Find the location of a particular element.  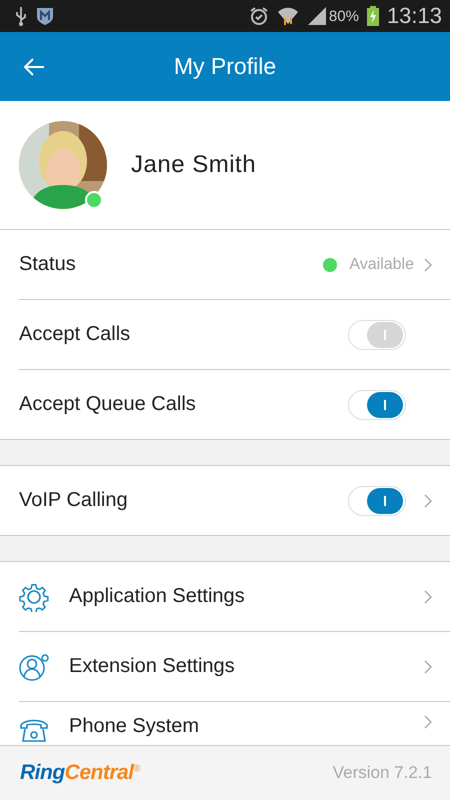

wifi-icon is located at coordinates (287, 16).